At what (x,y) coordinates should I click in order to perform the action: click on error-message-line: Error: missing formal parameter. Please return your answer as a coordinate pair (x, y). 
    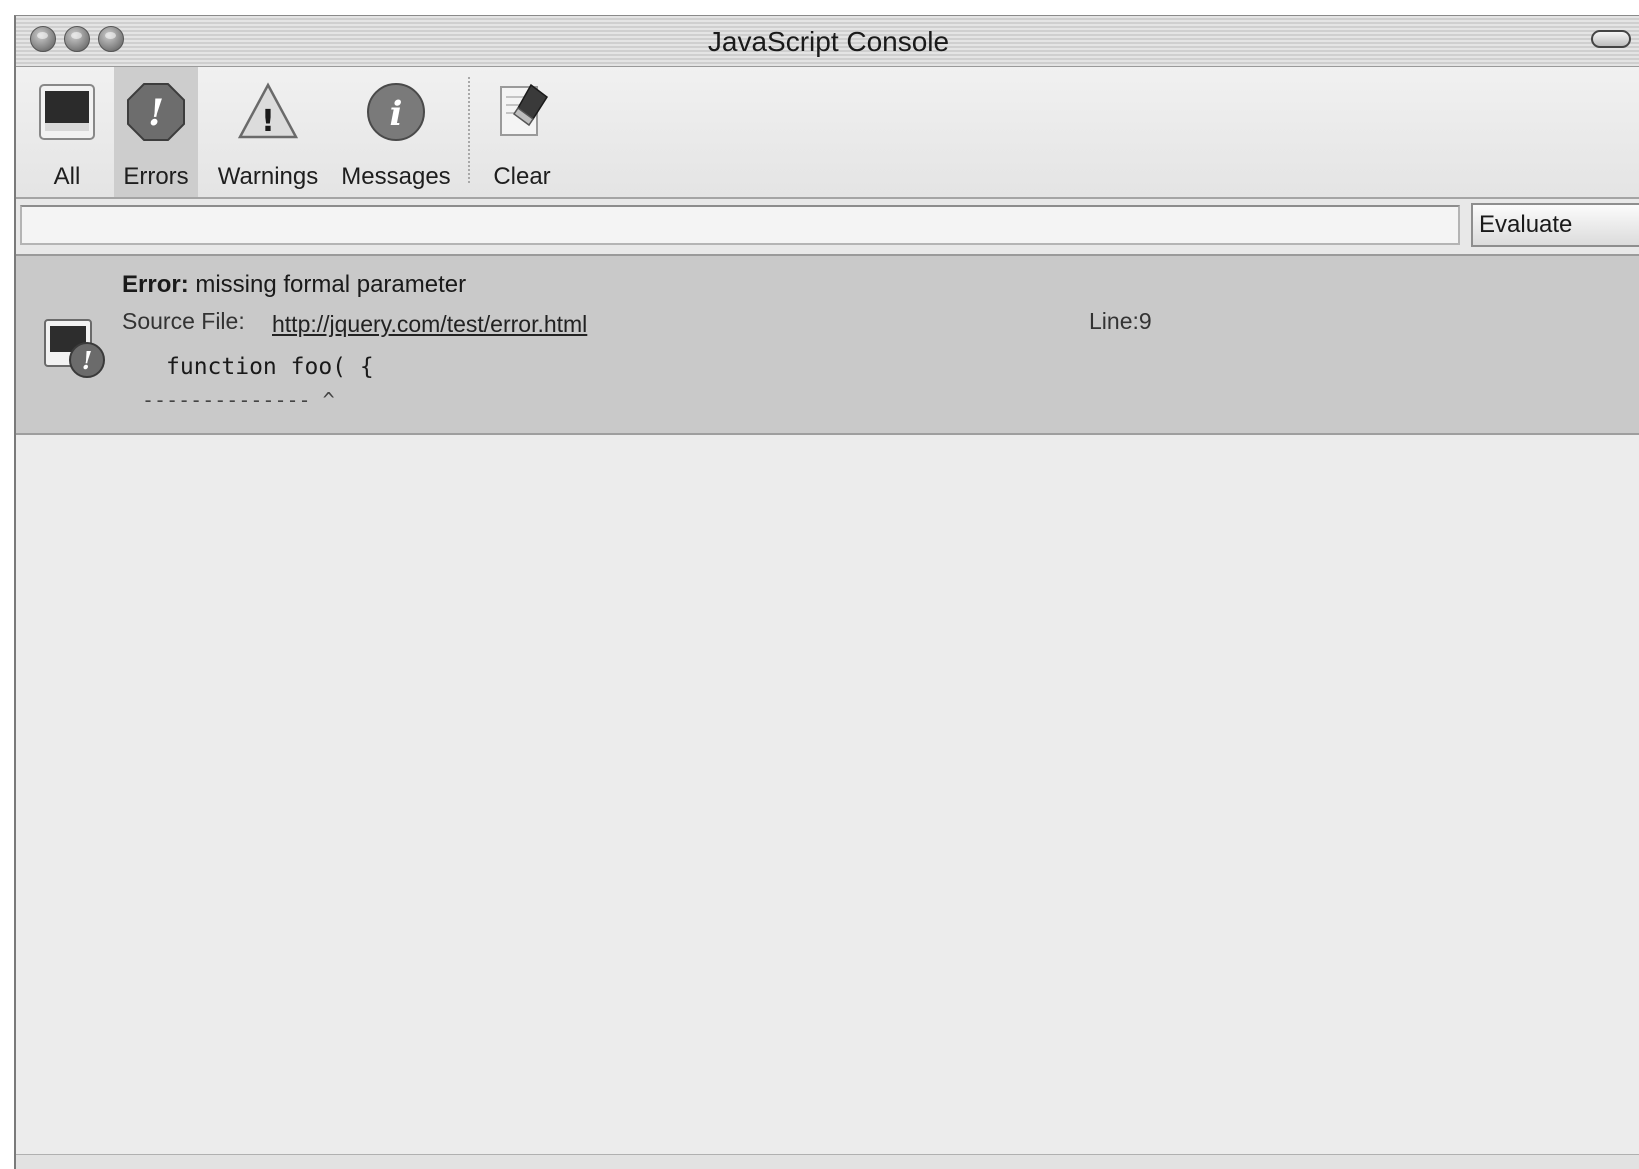
    Looking at the image, I should click on (294, 285).